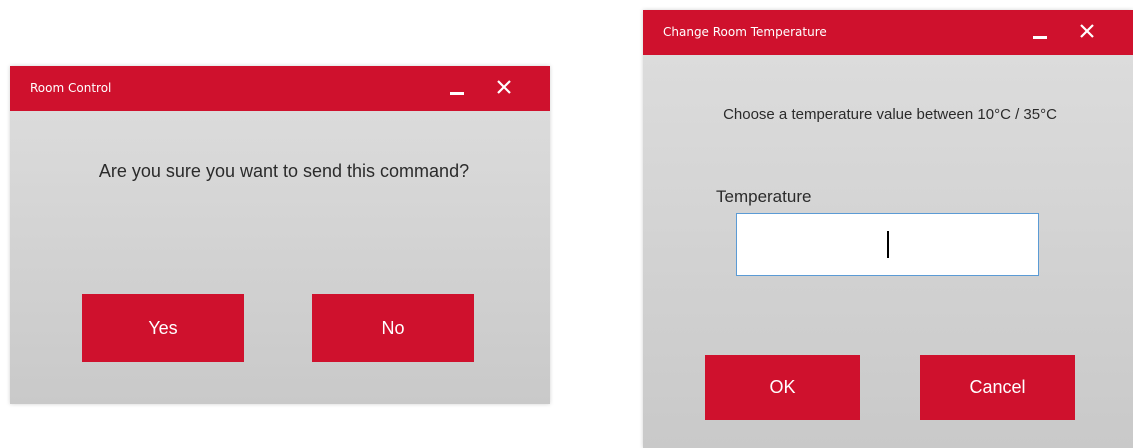 The width and height of the screenshot is (1133, 448). What do you see at coordinates (888, 244) in the screenshot?
I see `text-cursor` at bounding box center [888, 244].